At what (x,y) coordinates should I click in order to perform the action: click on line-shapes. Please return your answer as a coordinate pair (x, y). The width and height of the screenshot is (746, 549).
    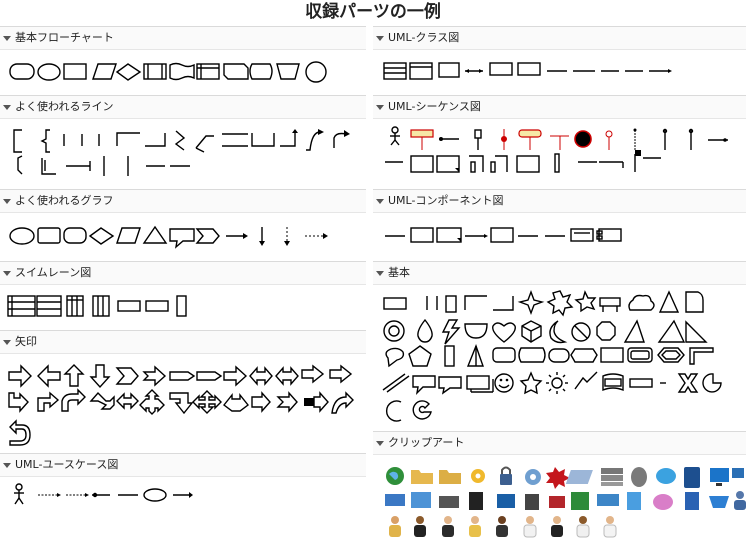
    Looking at the image, I should click on (181, 152).